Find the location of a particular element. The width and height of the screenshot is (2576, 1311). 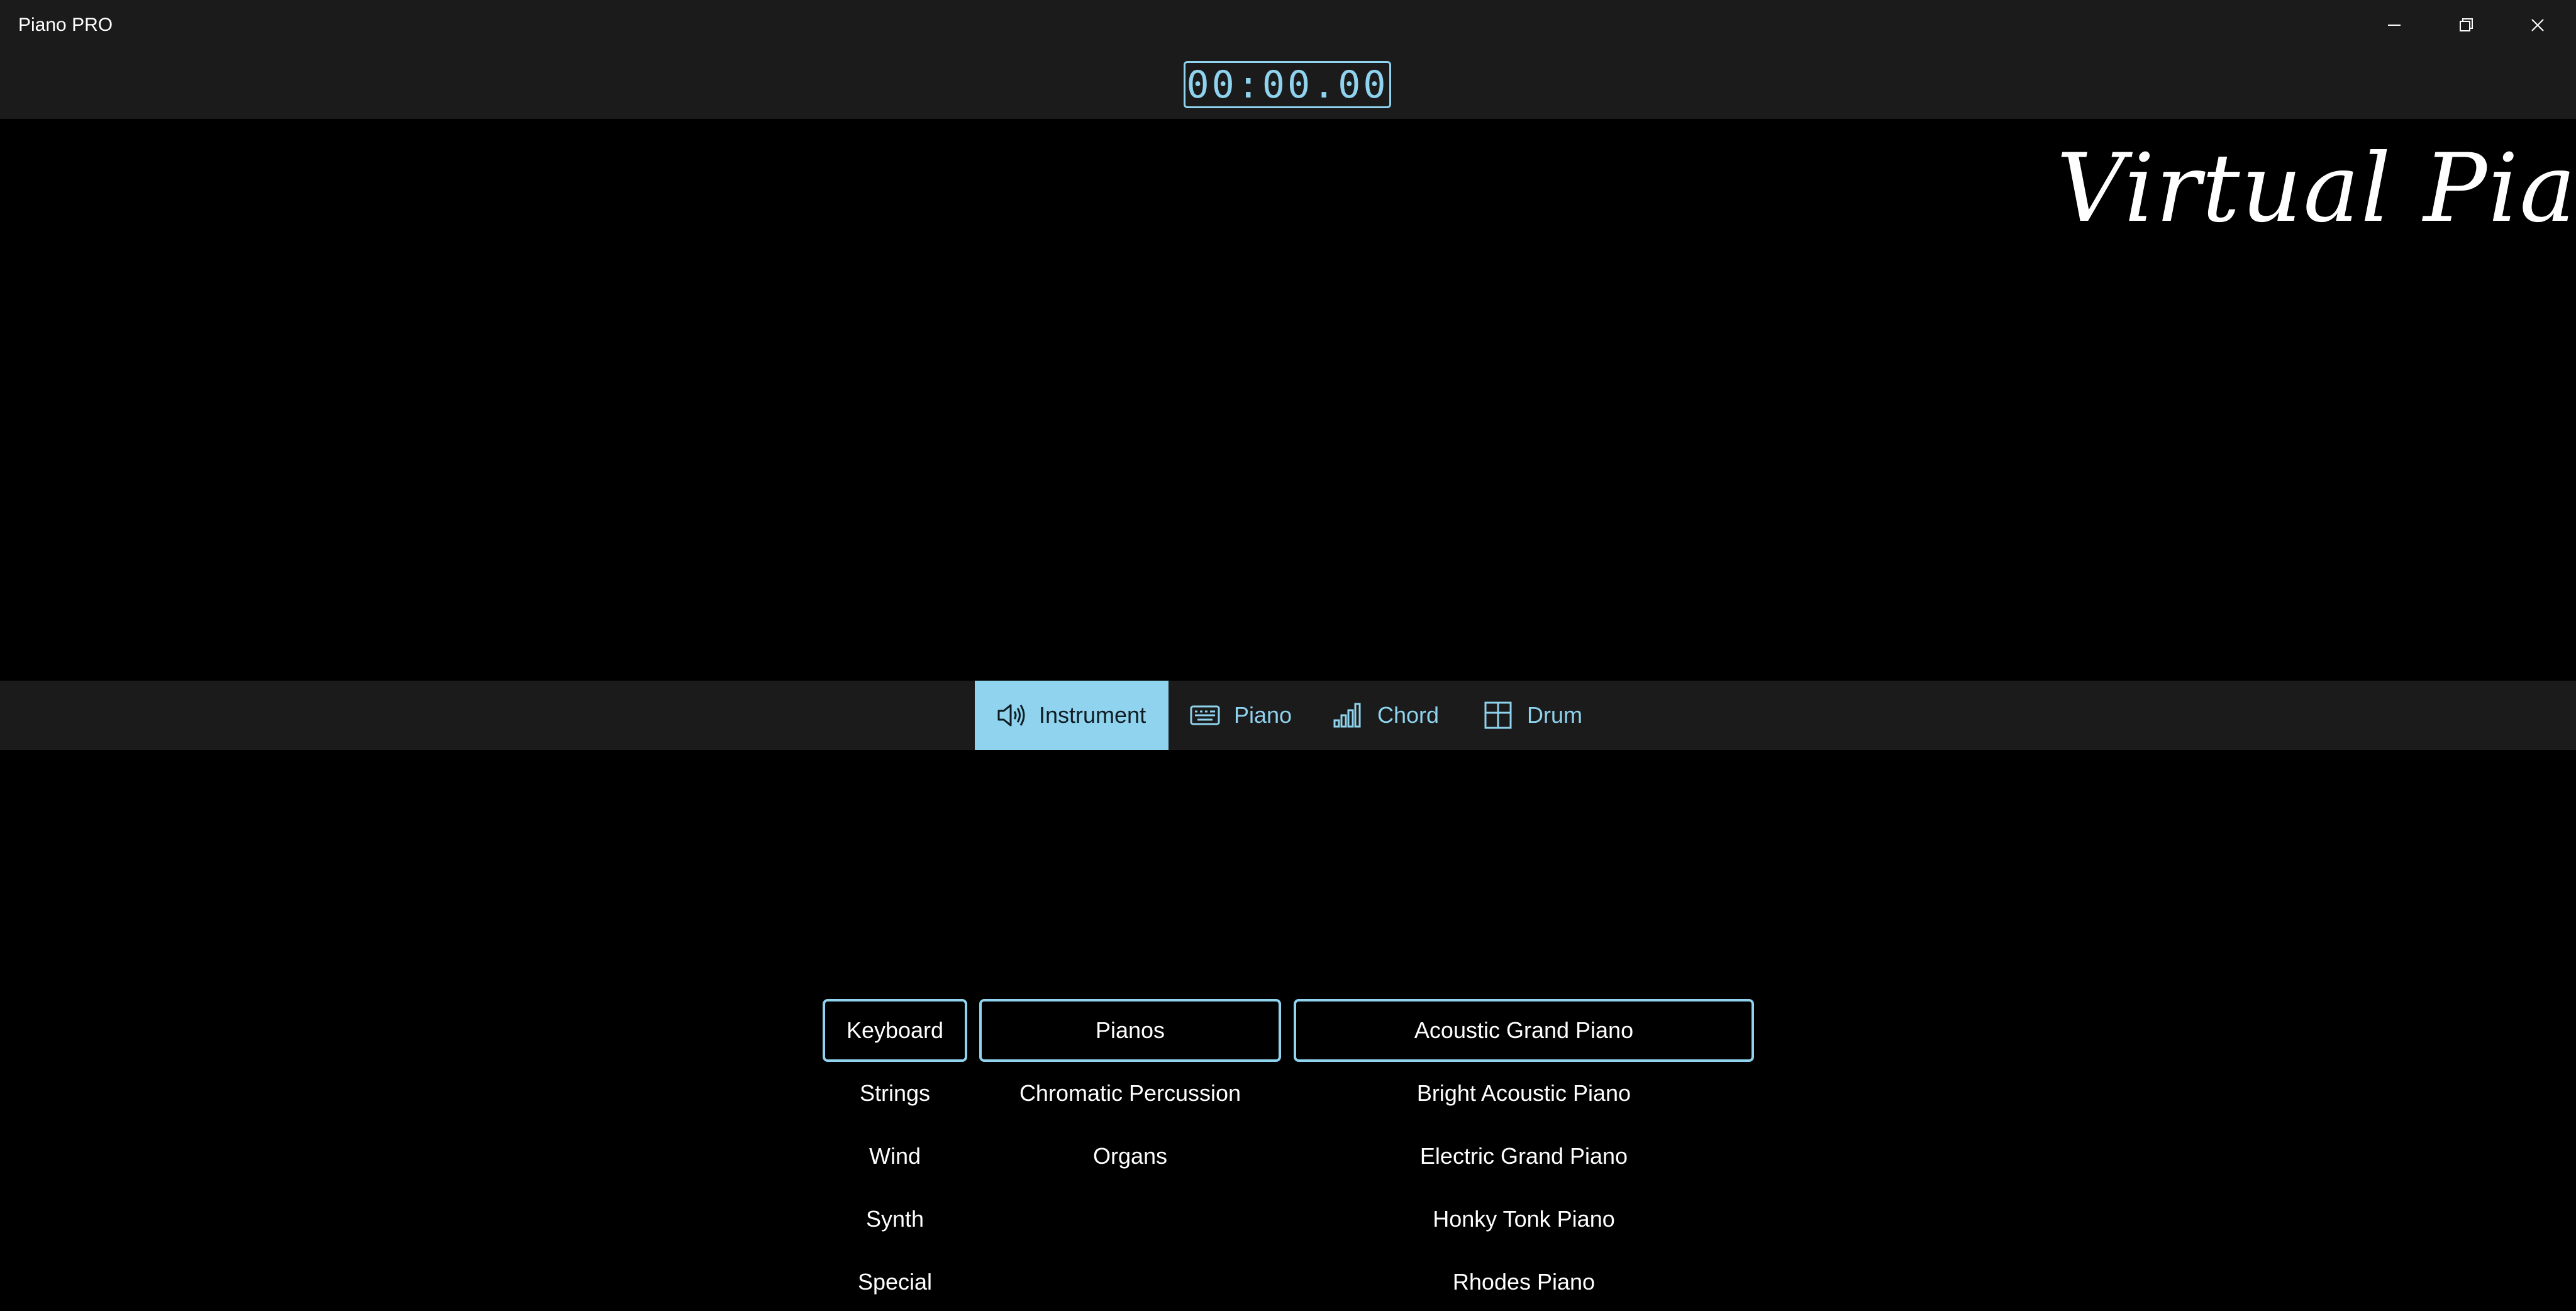

tab-drum: Drum is located at coordinates (1535, 715).